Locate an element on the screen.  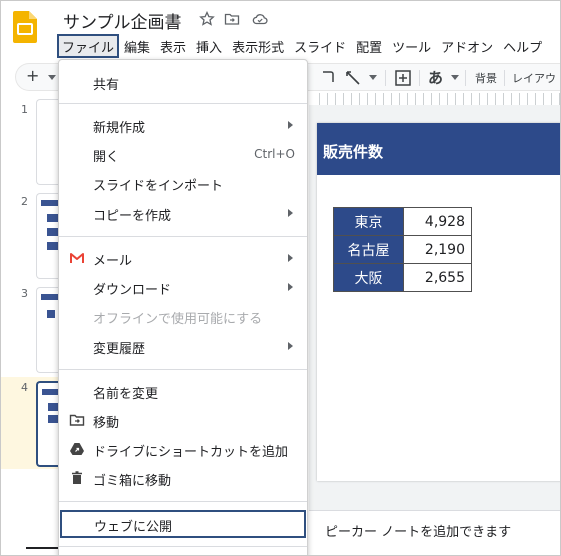
filmstrip: 1 2 3 4 is located at coordinates (33, 324).